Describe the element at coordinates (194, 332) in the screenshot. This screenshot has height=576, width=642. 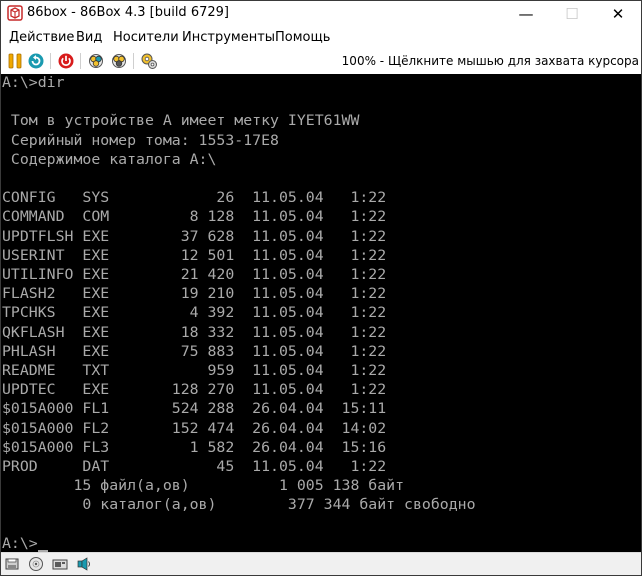
I see `terminal-line: QKFLASH EXE 18 332 11.05.04 1:22` at that location.